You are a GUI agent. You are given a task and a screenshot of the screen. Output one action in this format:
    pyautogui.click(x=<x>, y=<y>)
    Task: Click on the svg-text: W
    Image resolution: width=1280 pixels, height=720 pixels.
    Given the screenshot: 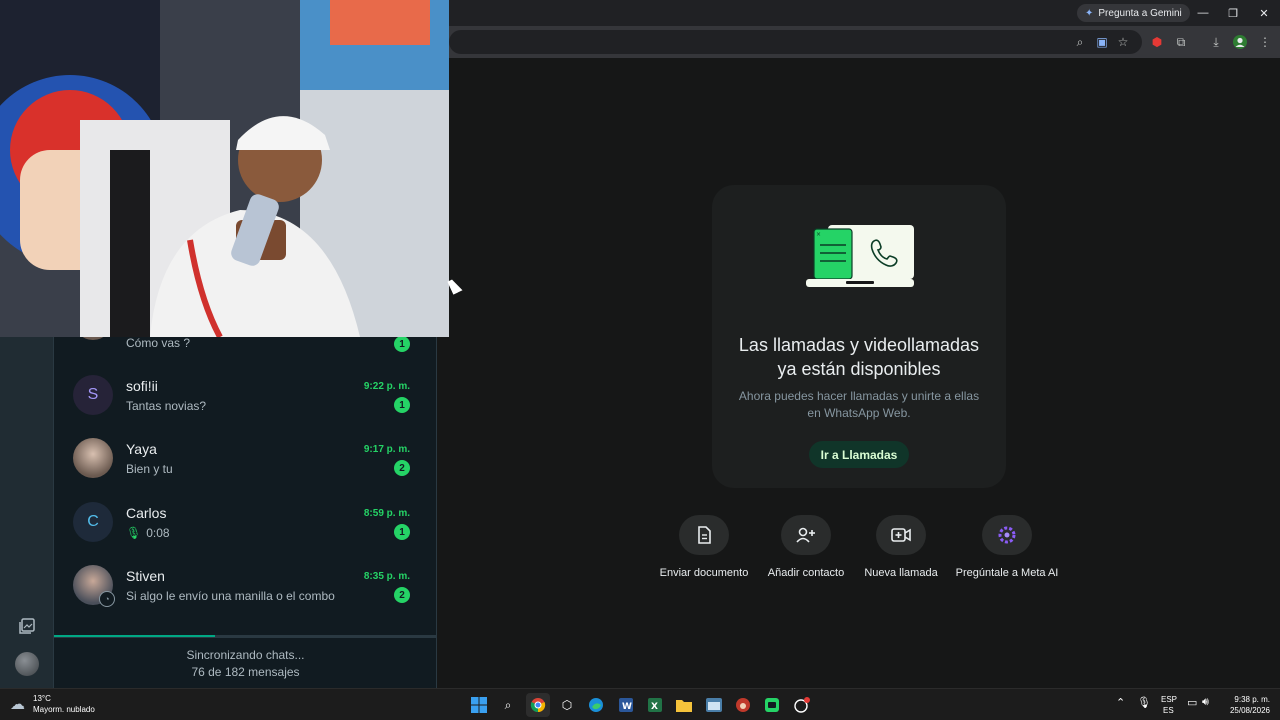 What is the action you would take?
    pyautogui.click(x=627, y=707)
    